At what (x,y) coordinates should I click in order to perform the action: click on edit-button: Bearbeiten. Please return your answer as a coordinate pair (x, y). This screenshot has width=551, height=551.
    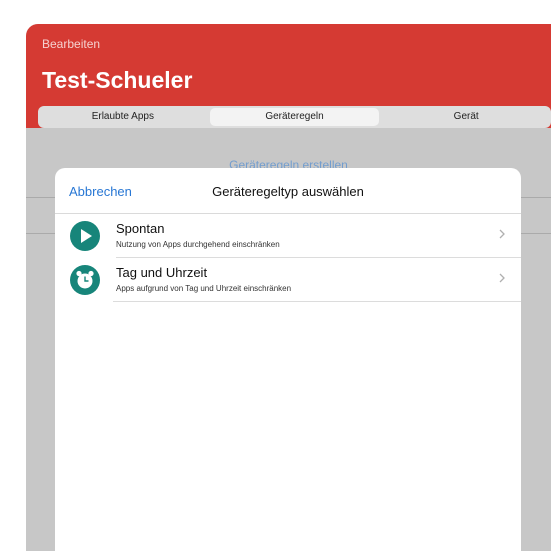
    Looking at the image, I should click on (71, 44).